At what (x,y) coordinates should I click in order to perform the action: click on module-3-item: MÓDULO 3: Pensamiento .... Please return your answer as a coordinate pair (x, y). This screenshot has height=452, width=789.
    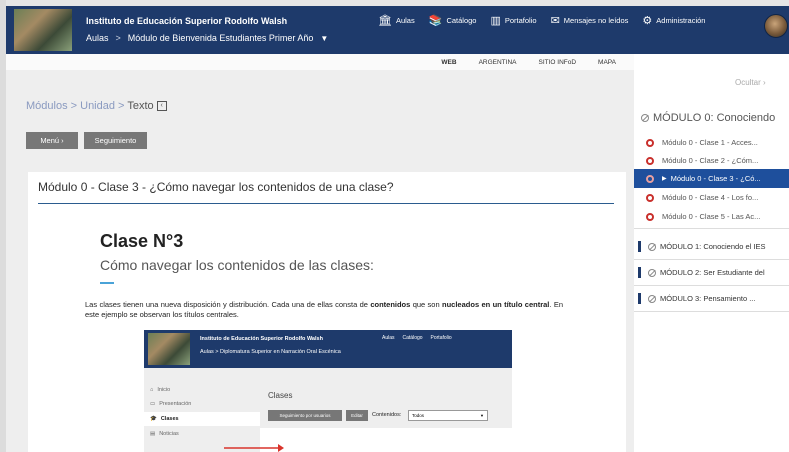
    Looking at the image, I should click on (711, 298).